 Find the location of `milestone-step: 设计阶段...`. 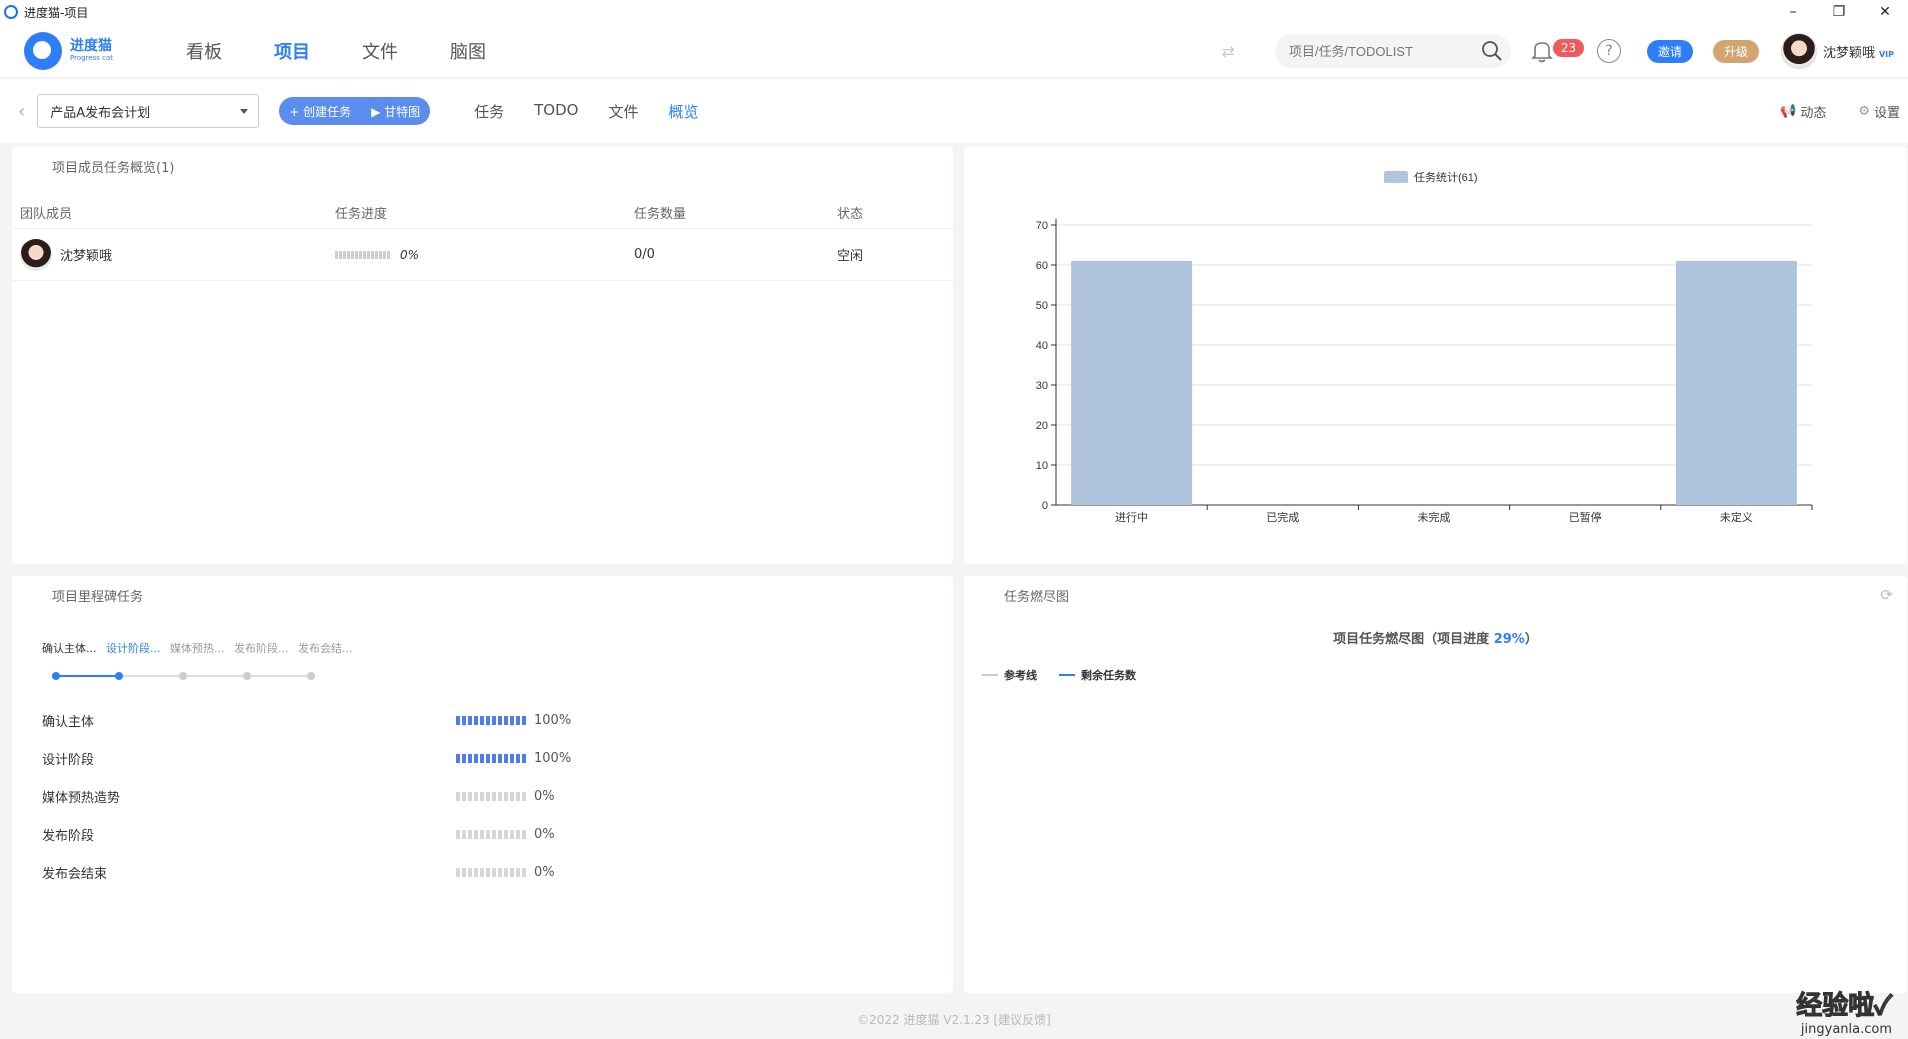

milestone-step: 设计阶段... is located at coordinates (138, 648).